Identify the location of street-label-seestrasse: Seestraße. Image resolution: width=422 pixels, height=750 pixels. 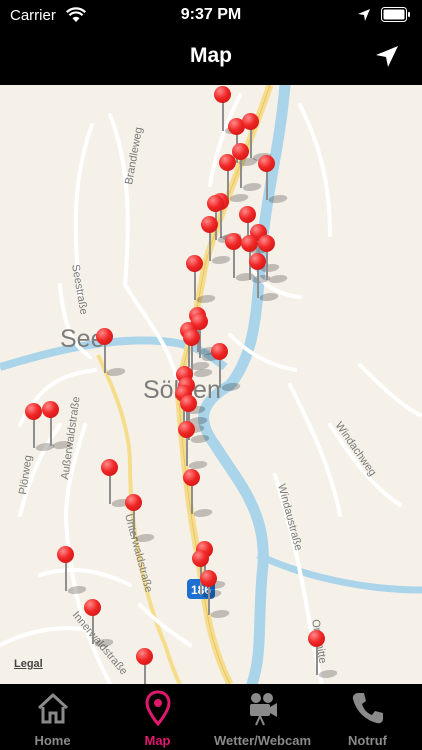
(79, 289).